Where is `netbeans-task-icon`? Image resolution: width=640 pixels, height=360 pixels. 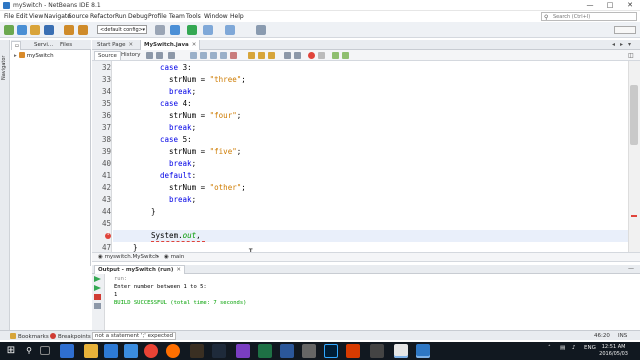
netbeans-task-icon is located at coordinates (423, 351).